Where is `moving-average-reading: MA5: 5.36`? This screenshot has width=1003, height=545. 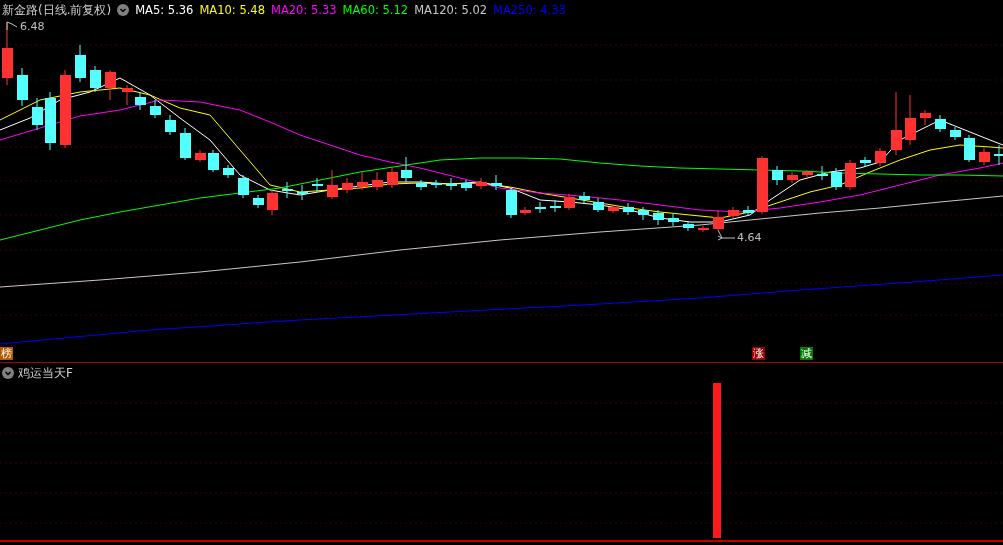 moving-average-reading: MA5: 5.36 is located at coordinates (164, 10).